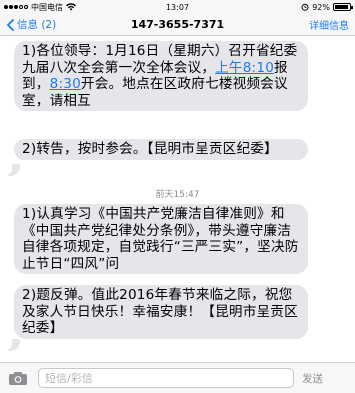 This screenshot has height=393, width=355. I want to click on status-left: 中国电信, so click(40, 7).